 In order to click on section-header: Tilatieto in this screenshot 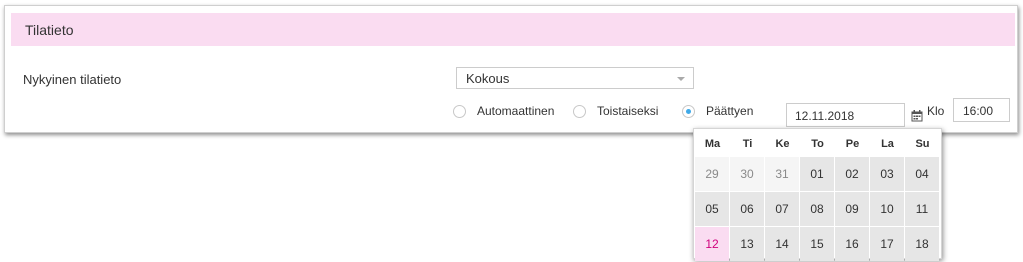, I will do `click(513, 29)`.